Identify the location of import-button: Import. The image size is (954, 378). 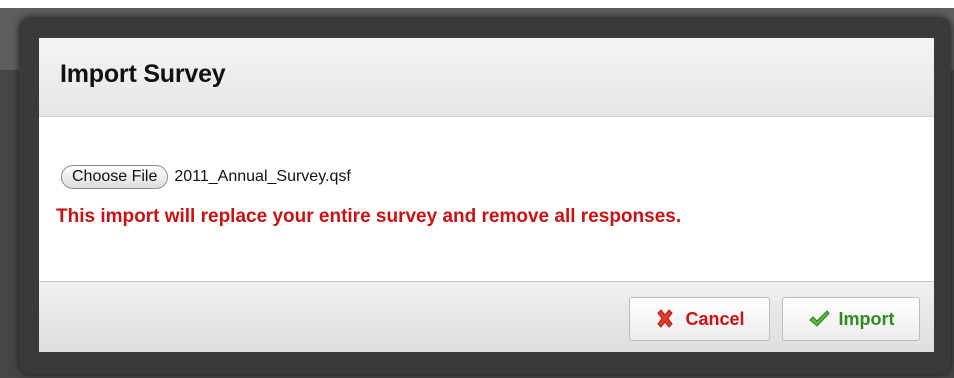
(851, 319).